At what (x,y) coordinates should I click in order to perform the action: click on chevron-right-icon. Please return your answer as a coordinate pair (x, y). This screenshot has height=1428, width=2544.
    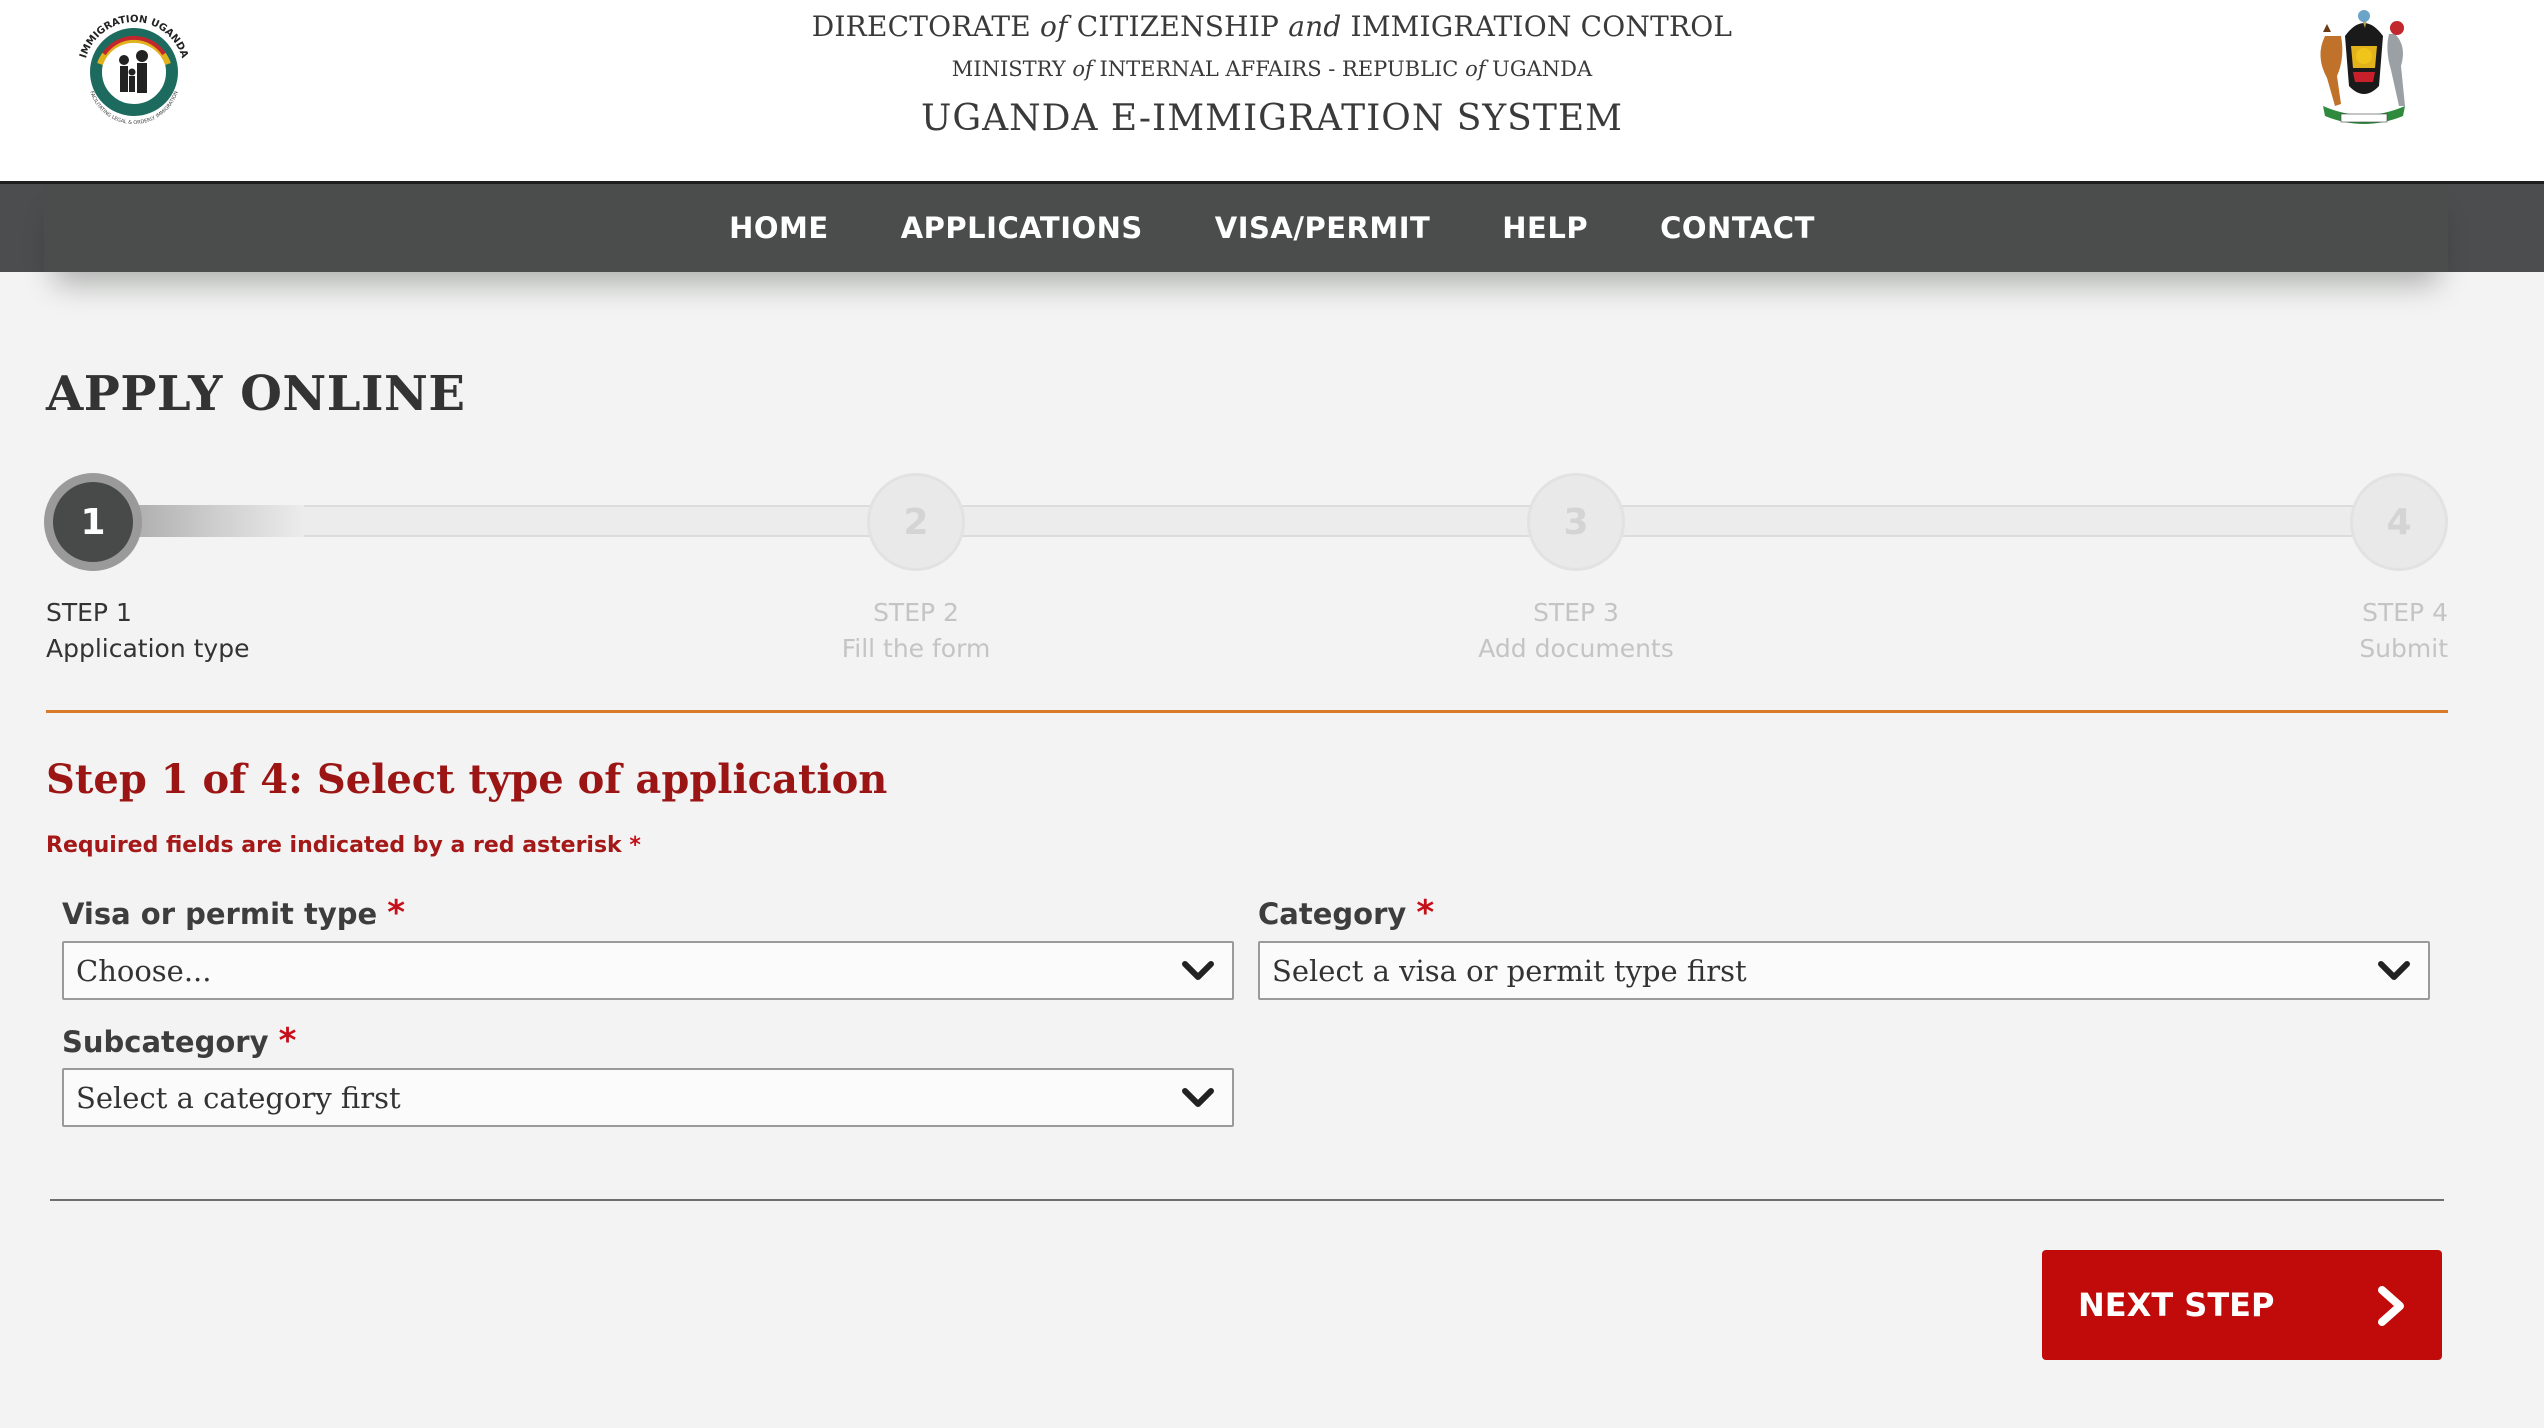
    Looking at the image, I should click on (2391, 1306).